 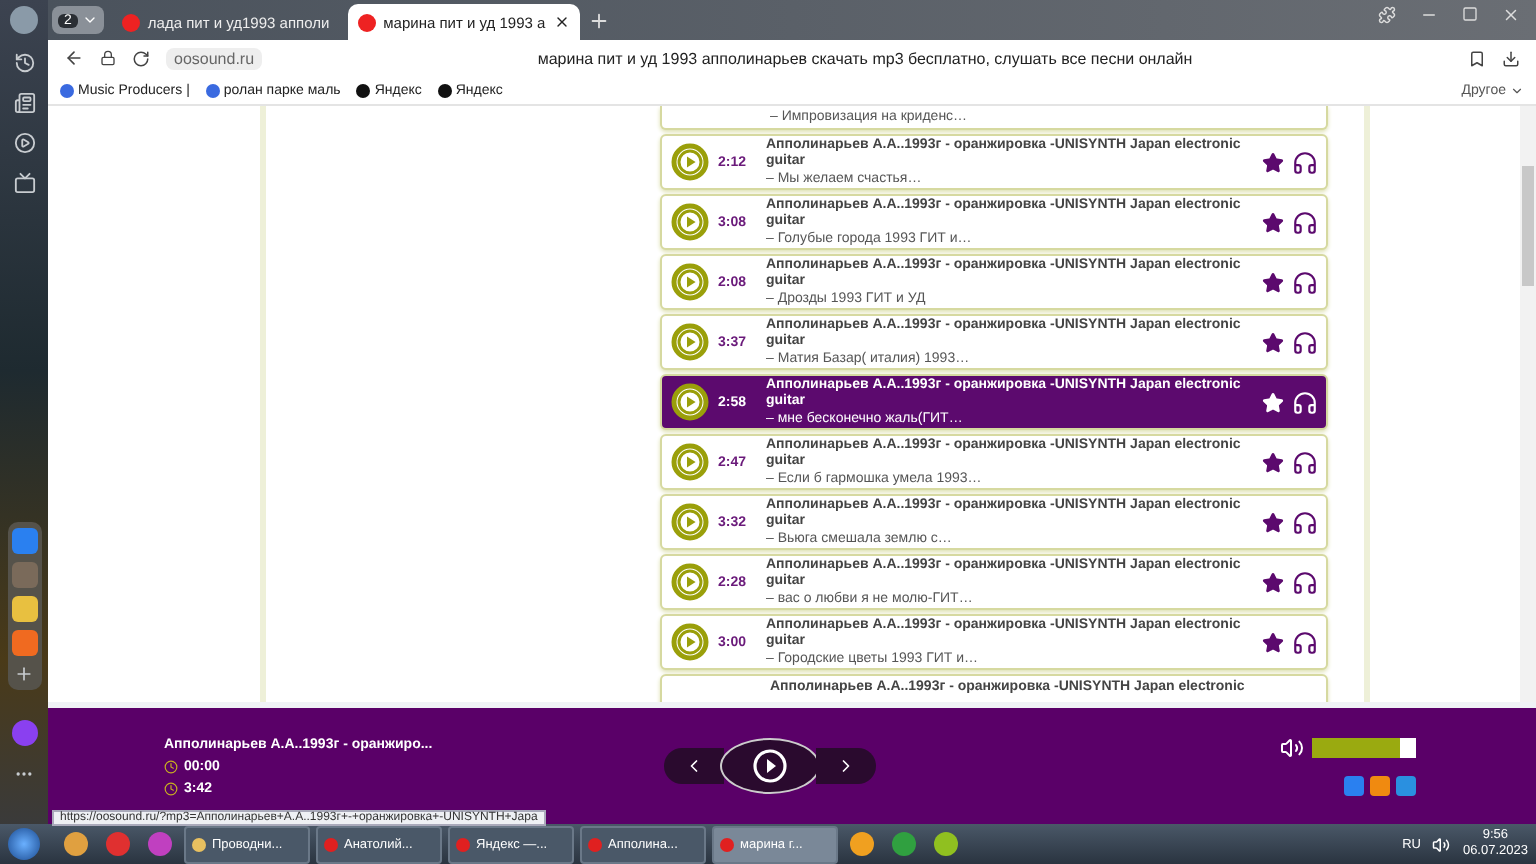 What do you see at coordinates (24, 143) in the screenshot?
I see `play-circle-icon` at bounding box center [24, 143].